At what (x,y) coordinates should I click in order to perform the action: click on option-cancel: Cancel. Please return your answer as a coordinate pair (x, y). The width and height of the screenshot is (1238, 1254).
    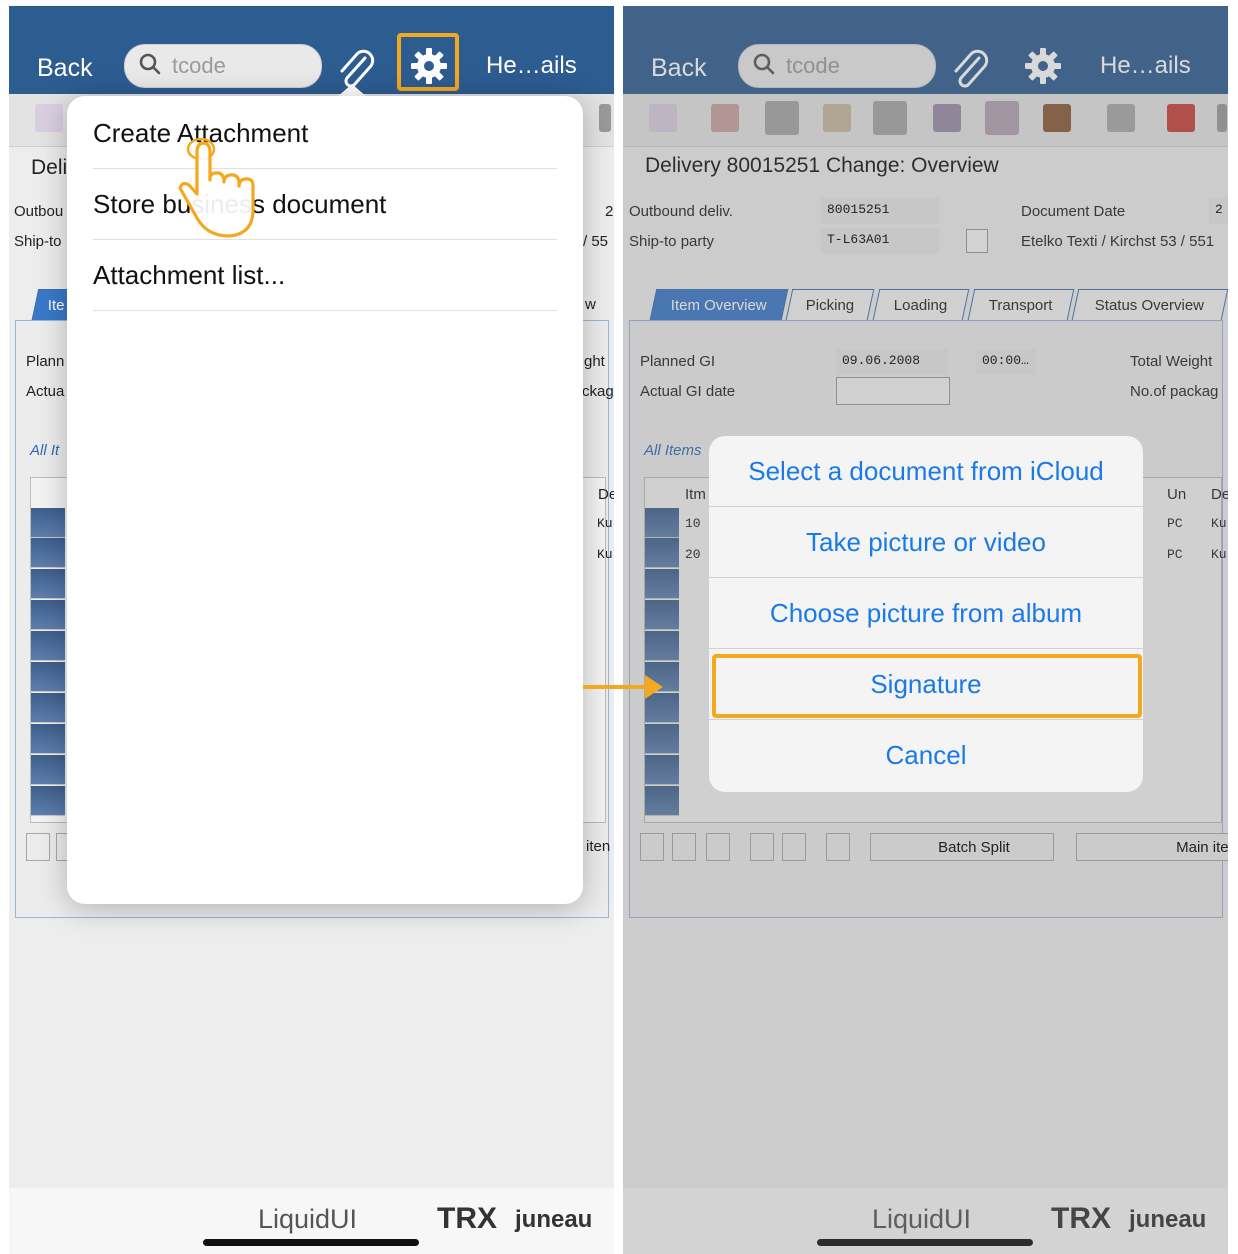
    Looking at the image, I should click on (926, 755).